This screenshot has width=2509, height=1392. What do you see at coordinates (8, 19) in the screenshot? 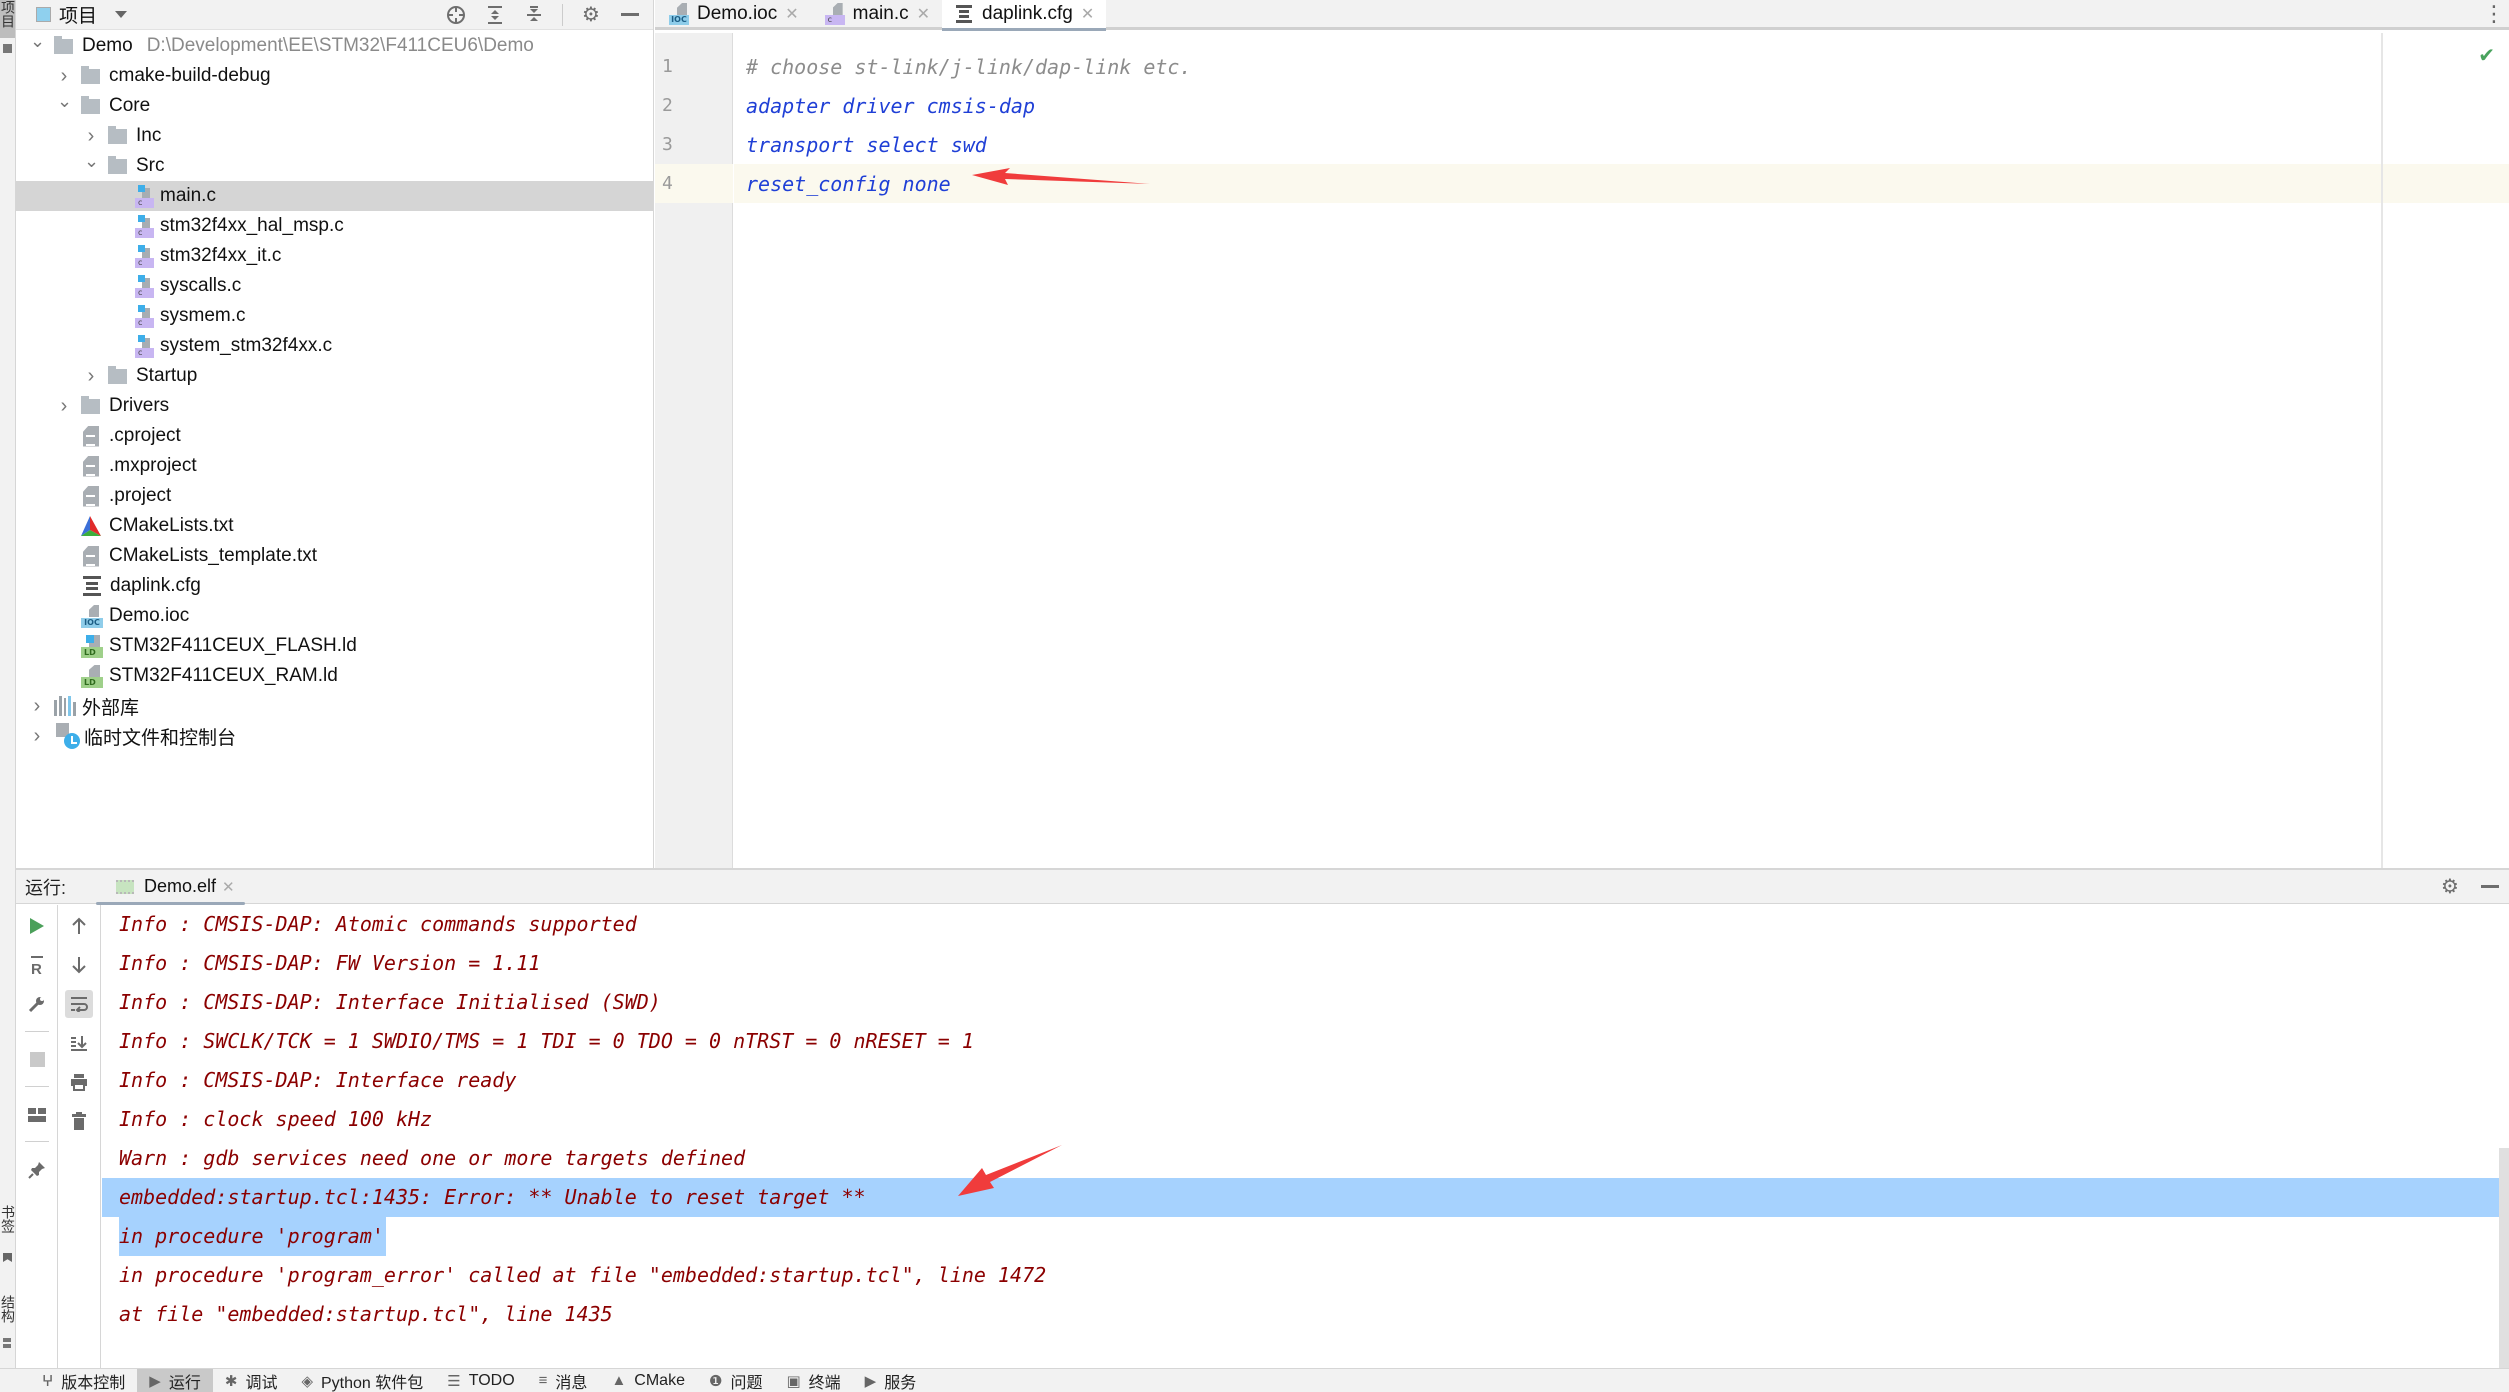
I see `side-tab-project: 项目` at bounding box center [8, 19].